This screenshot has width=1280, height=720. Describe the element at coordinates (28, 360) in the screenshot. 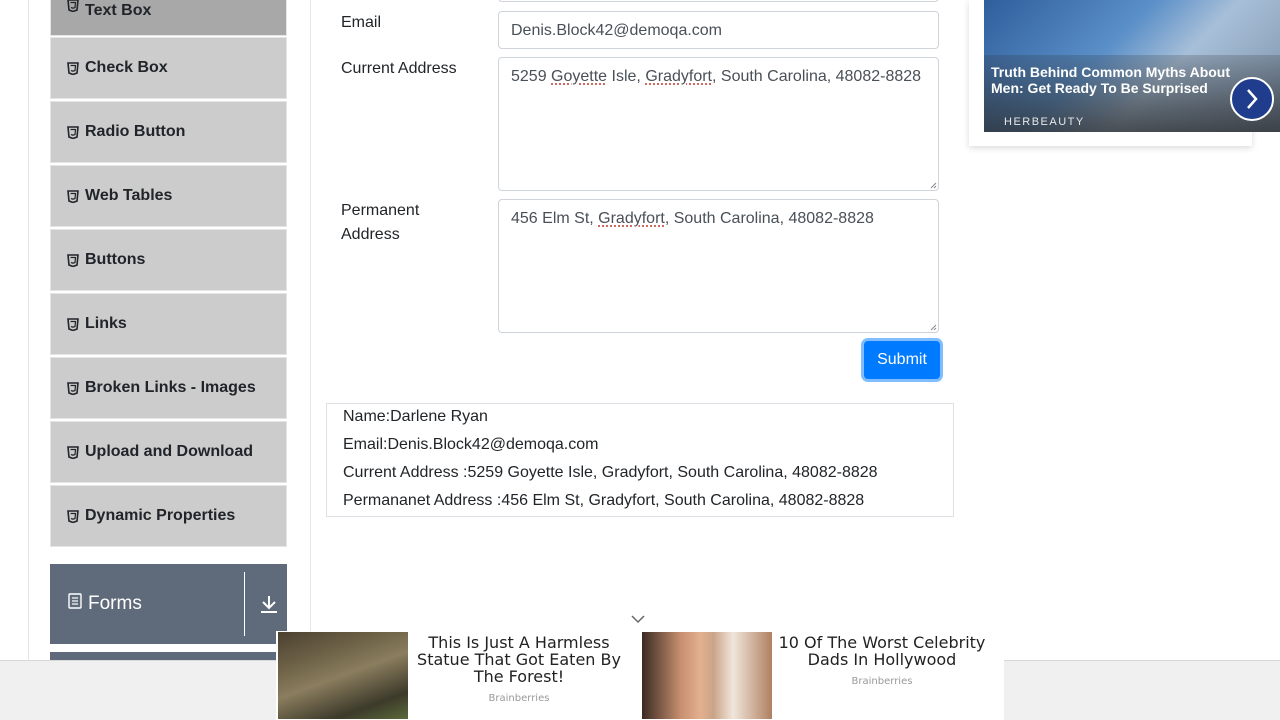

I see `left-border` at that location.